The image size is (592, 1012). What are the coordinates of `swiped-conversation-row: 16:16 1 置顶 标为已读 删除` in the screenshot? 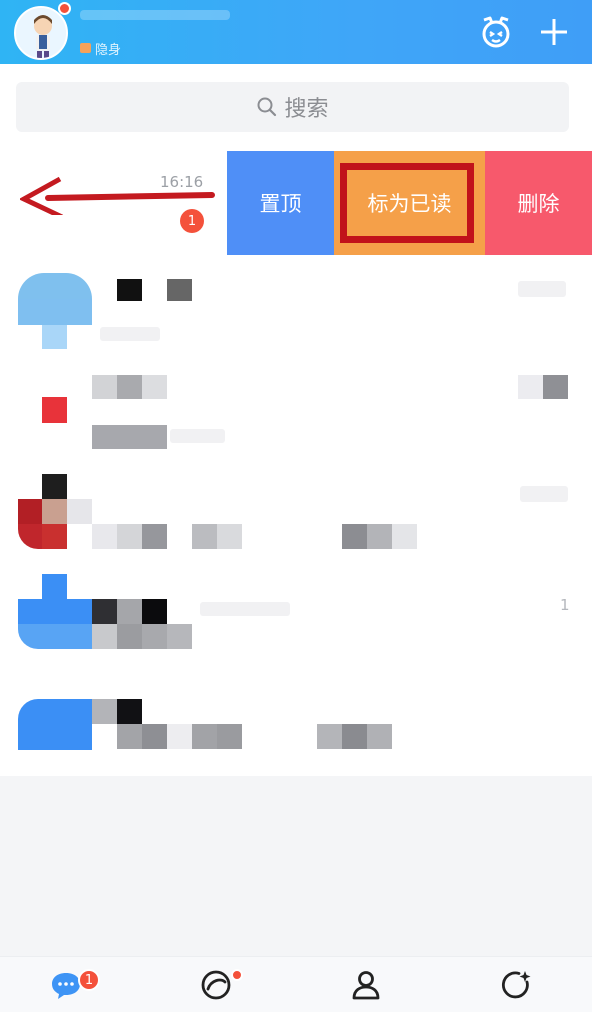 It's located at (296, 203).